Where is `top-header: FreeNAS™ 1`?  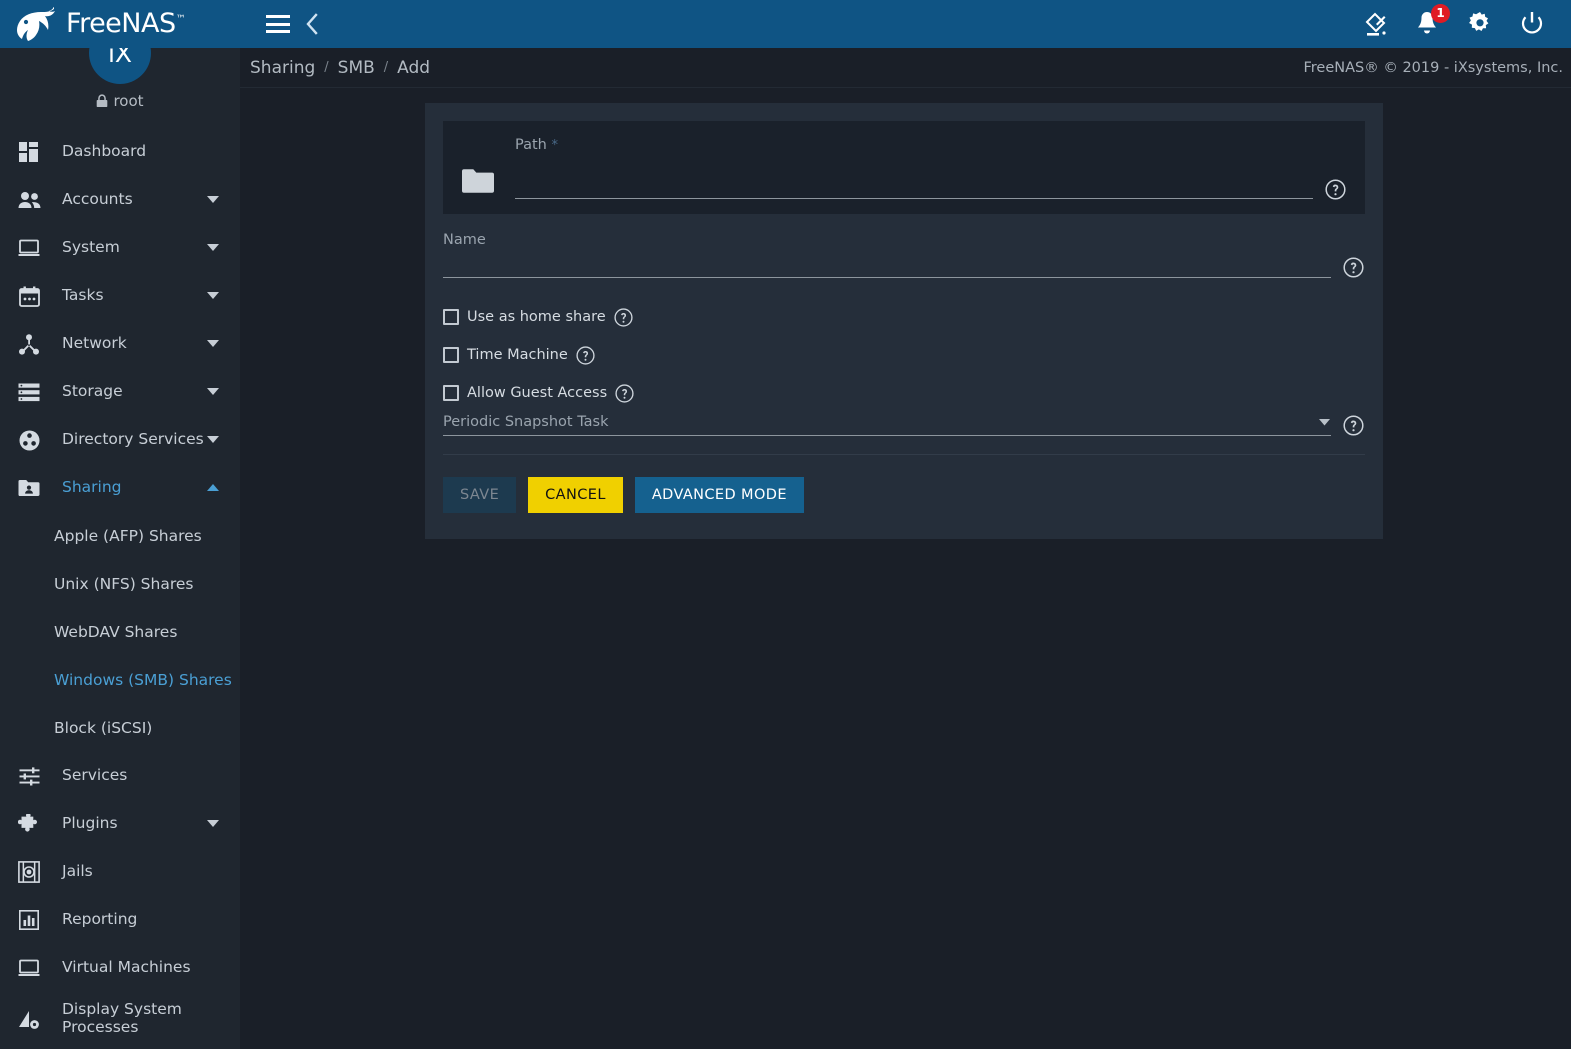
top-header: FreeNAS™ 1 is located at coordinates (785, 24).